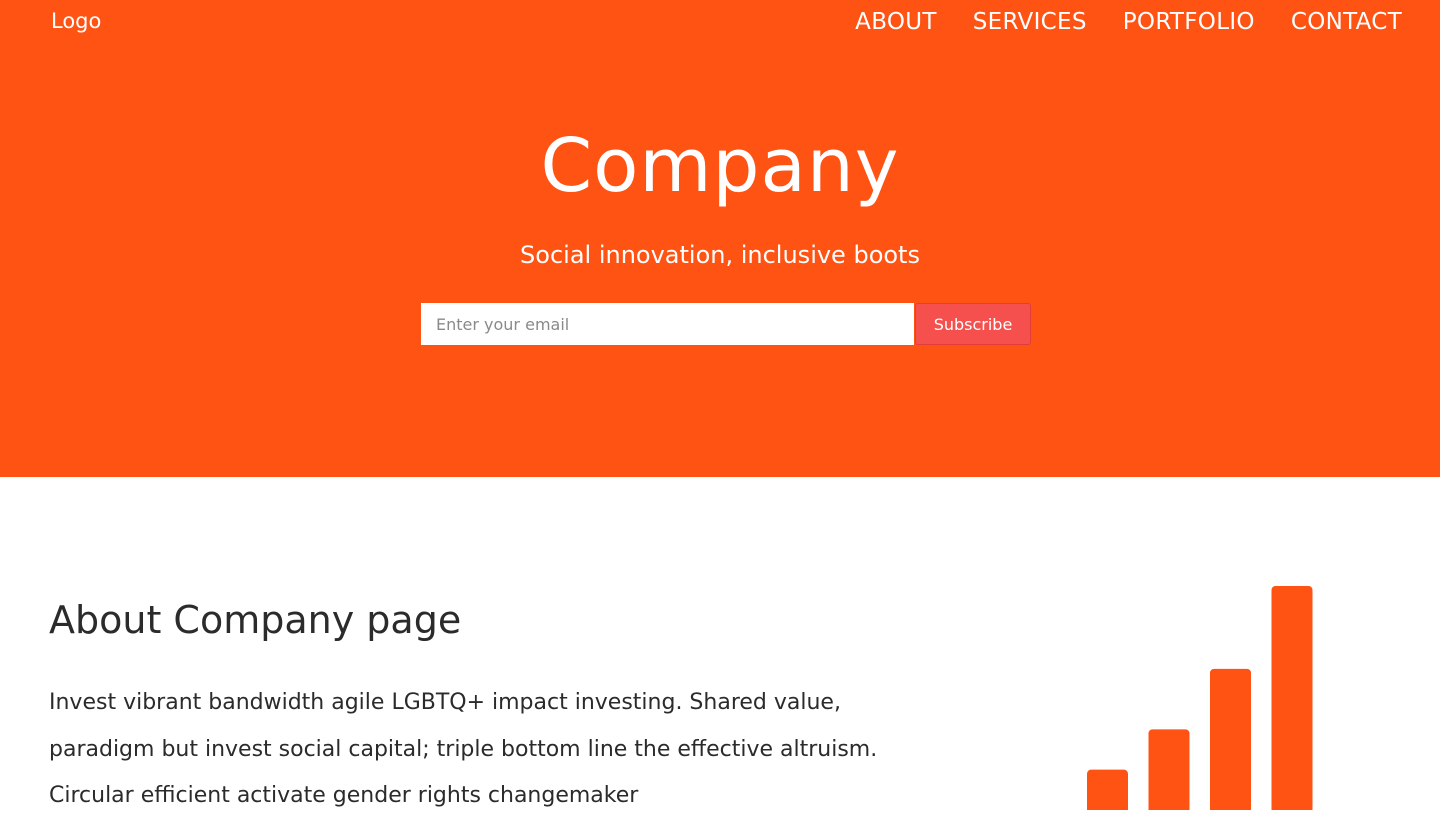 The width and height of the screenshot is (1440, 820). What do you see at coordinates (896, 22) in the screenshot?
I see `nav-item-about: ABOUT` at bounding box center [896, 22].